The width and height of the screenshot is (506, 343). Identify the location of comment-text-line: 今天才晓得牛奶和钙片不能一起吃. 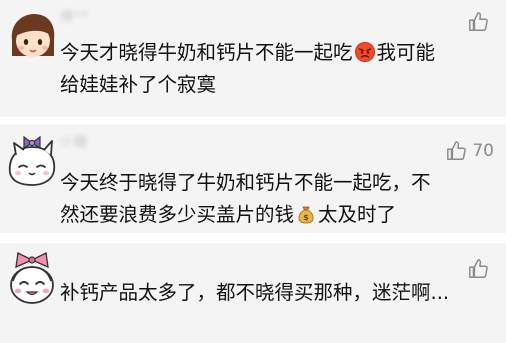
(206, 52).